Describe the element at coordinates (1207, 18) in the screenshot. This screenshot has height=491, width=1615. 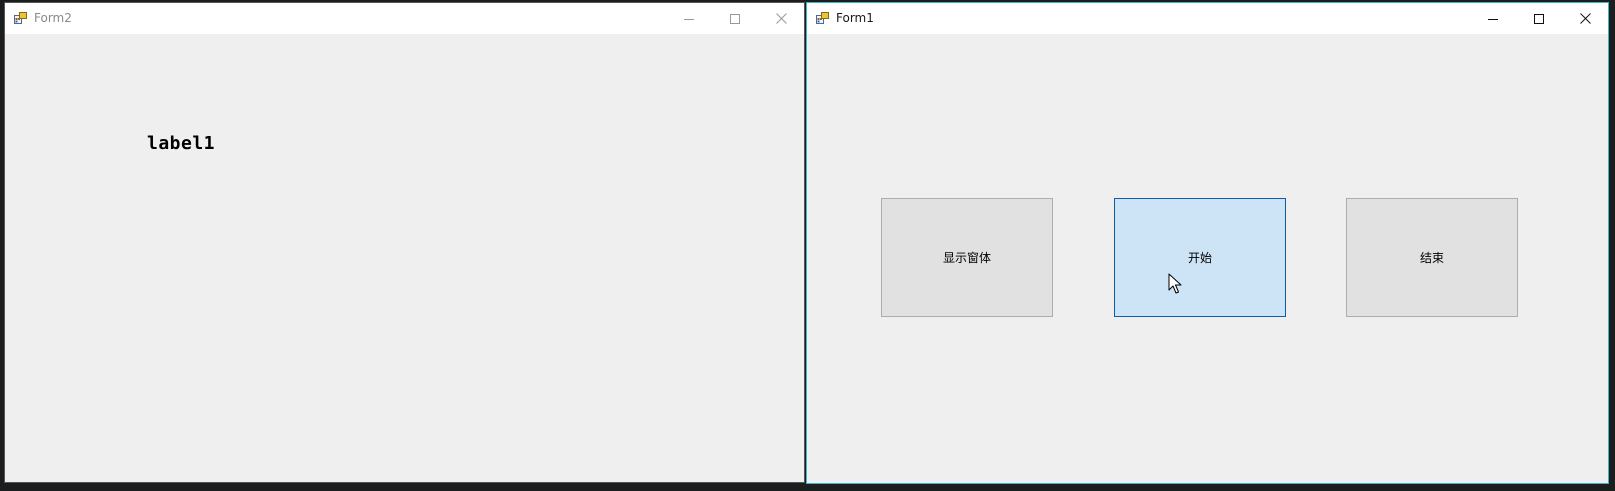
I see `form1-titlebar: Form1` at that location.